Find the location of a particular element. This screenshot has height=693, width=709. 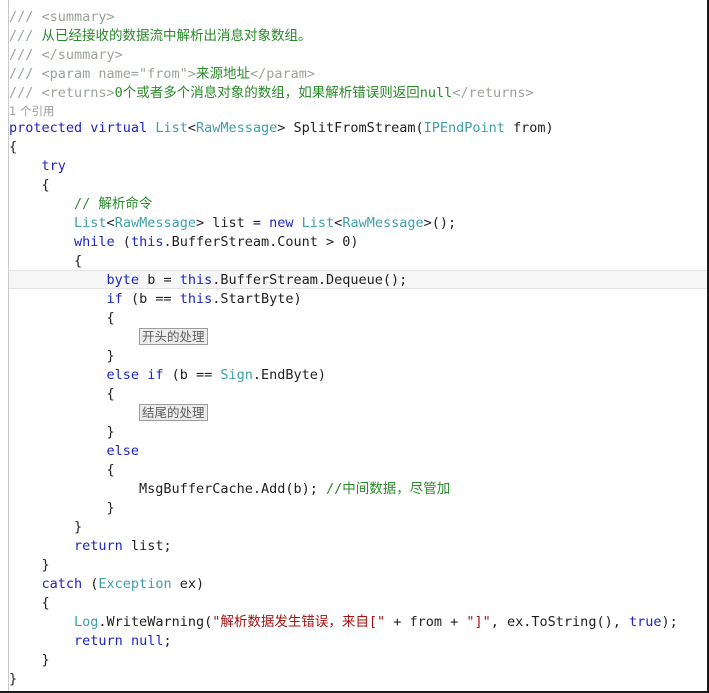

token-kw: virtual is located at coordinates (119, 128).